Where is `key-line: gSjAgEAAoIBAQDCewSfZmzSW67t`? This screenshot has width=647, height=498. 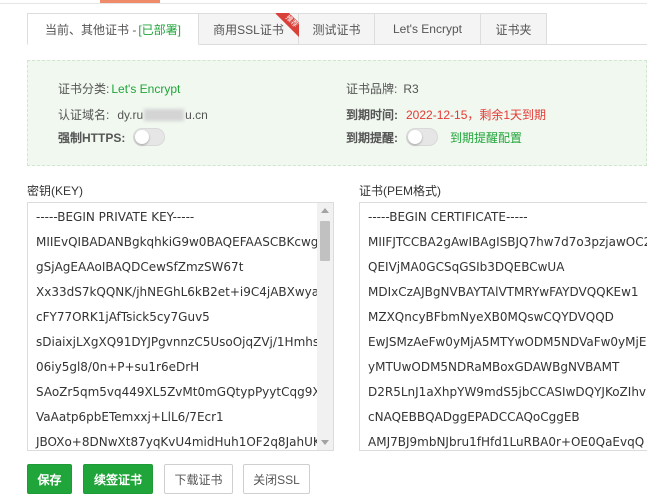
key-line: gSjAgEAAoIBAQDCewSfZmzSW67t is located at coordinates (140, 267).